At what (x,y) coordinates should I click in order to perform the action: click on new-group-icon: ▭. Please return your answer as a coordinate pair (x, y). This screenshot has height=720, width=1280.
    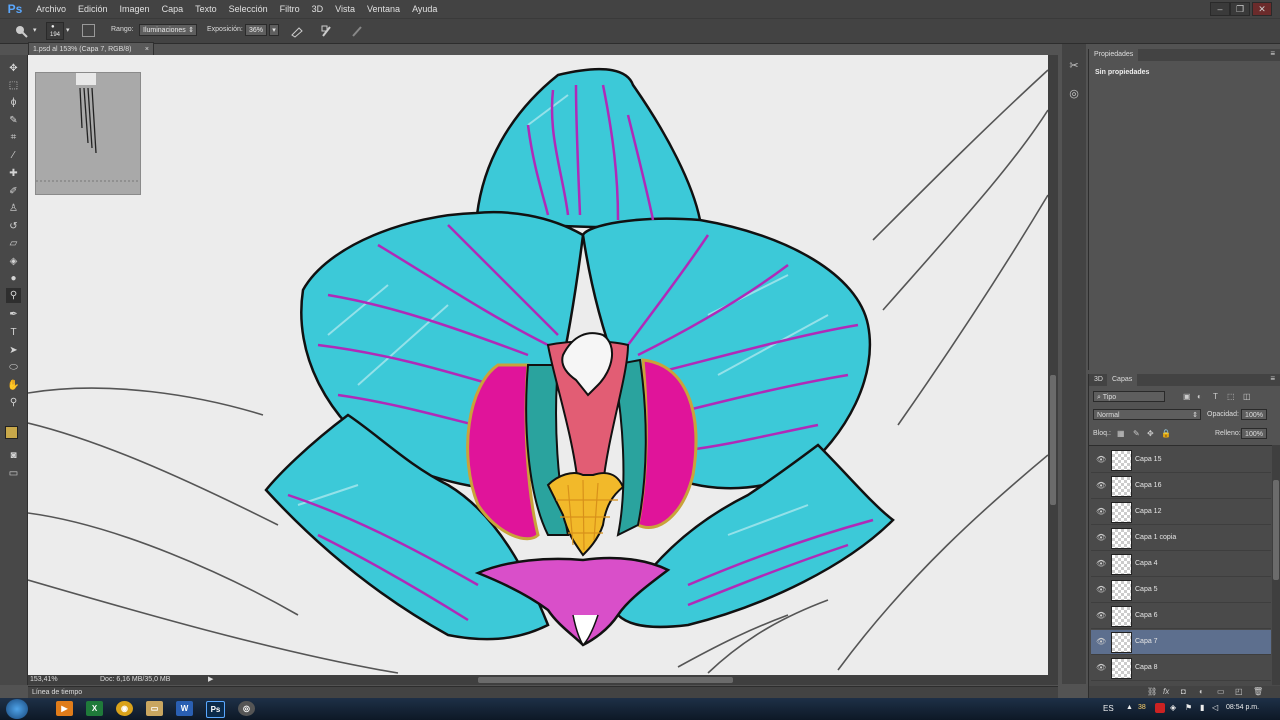
    Looking at the image, I should click on (1221, 691).